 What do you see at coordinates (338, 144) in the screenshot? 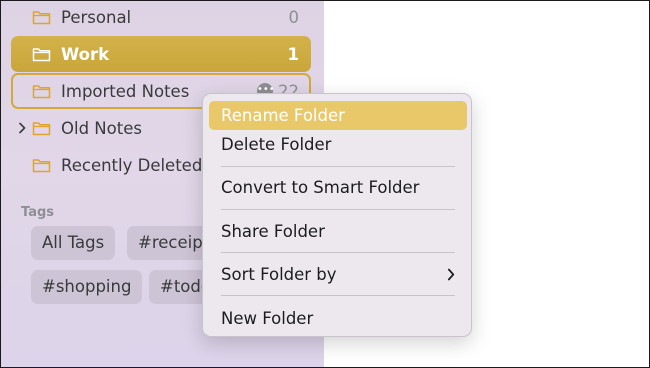
I see `menu-item-delete-folder: Delete Folder` at bounding box center [338, 144].